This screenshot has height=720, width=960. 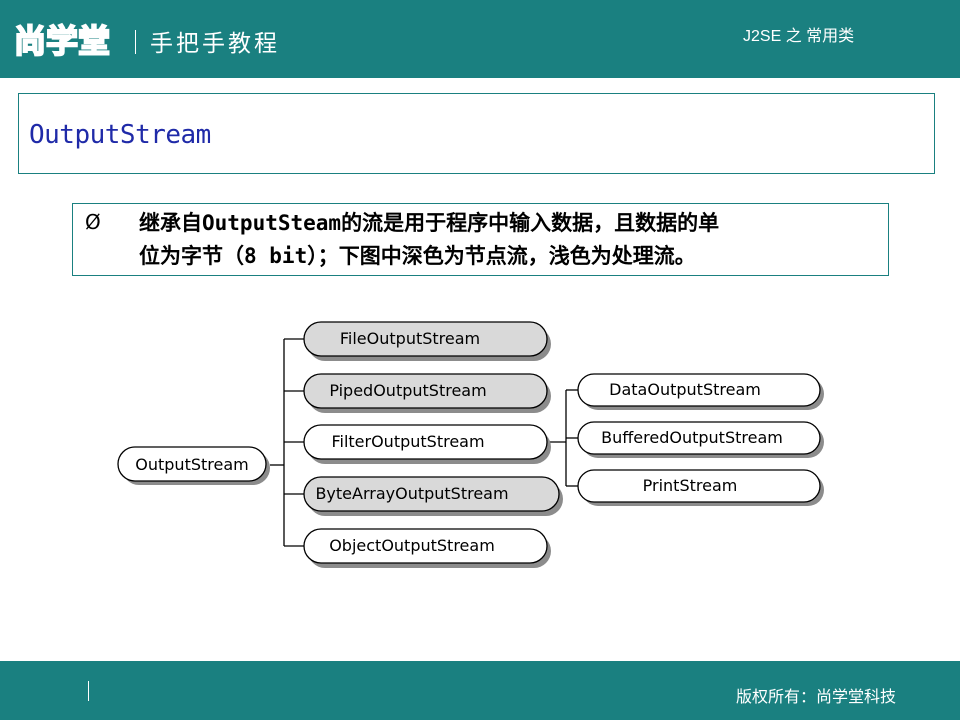 I want to click on line1-prefix: 继承自, so click(x=170, y=223).